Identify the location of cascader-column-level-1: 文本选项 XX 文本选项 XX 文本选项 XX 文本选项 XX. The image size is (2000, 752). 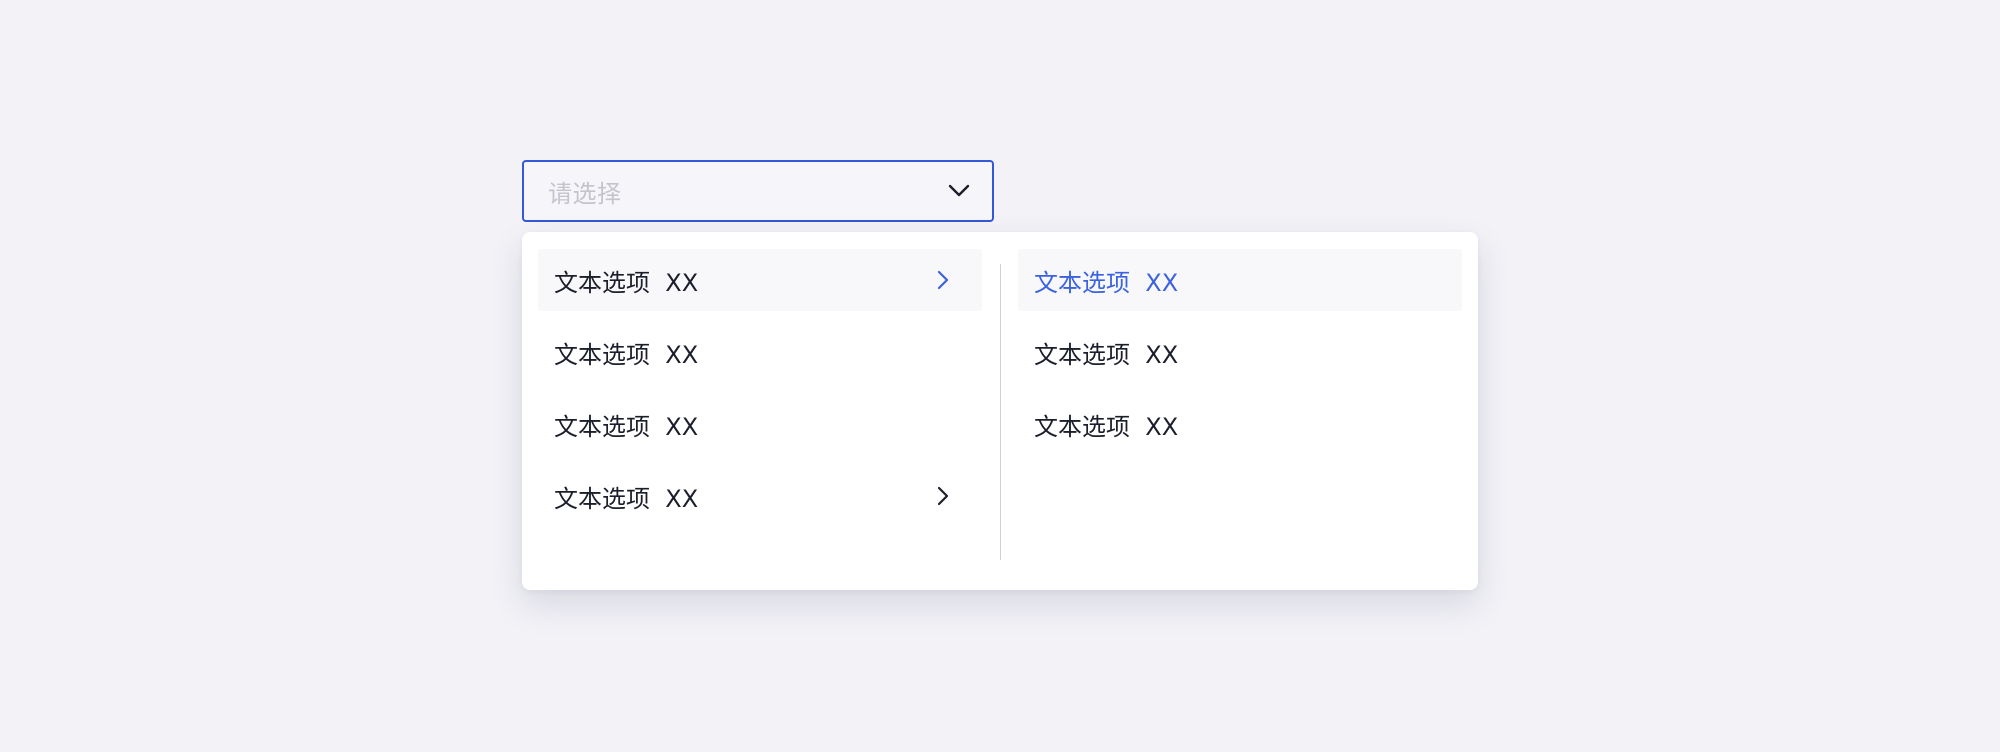
(760, 393).